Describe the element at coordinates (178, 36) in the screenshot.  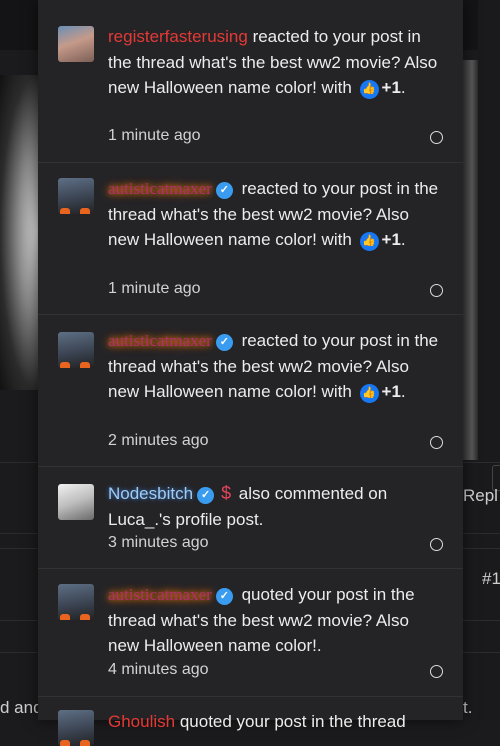
I see `username-link: registerfasterusing` at that location.